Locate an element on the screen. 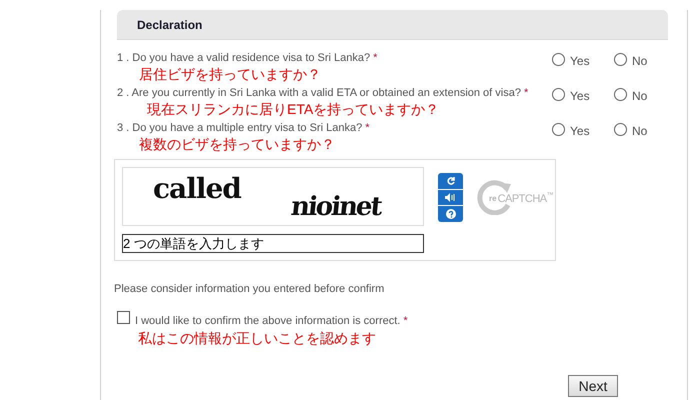  confirm-checkbox is located at coordinates (123, 317).